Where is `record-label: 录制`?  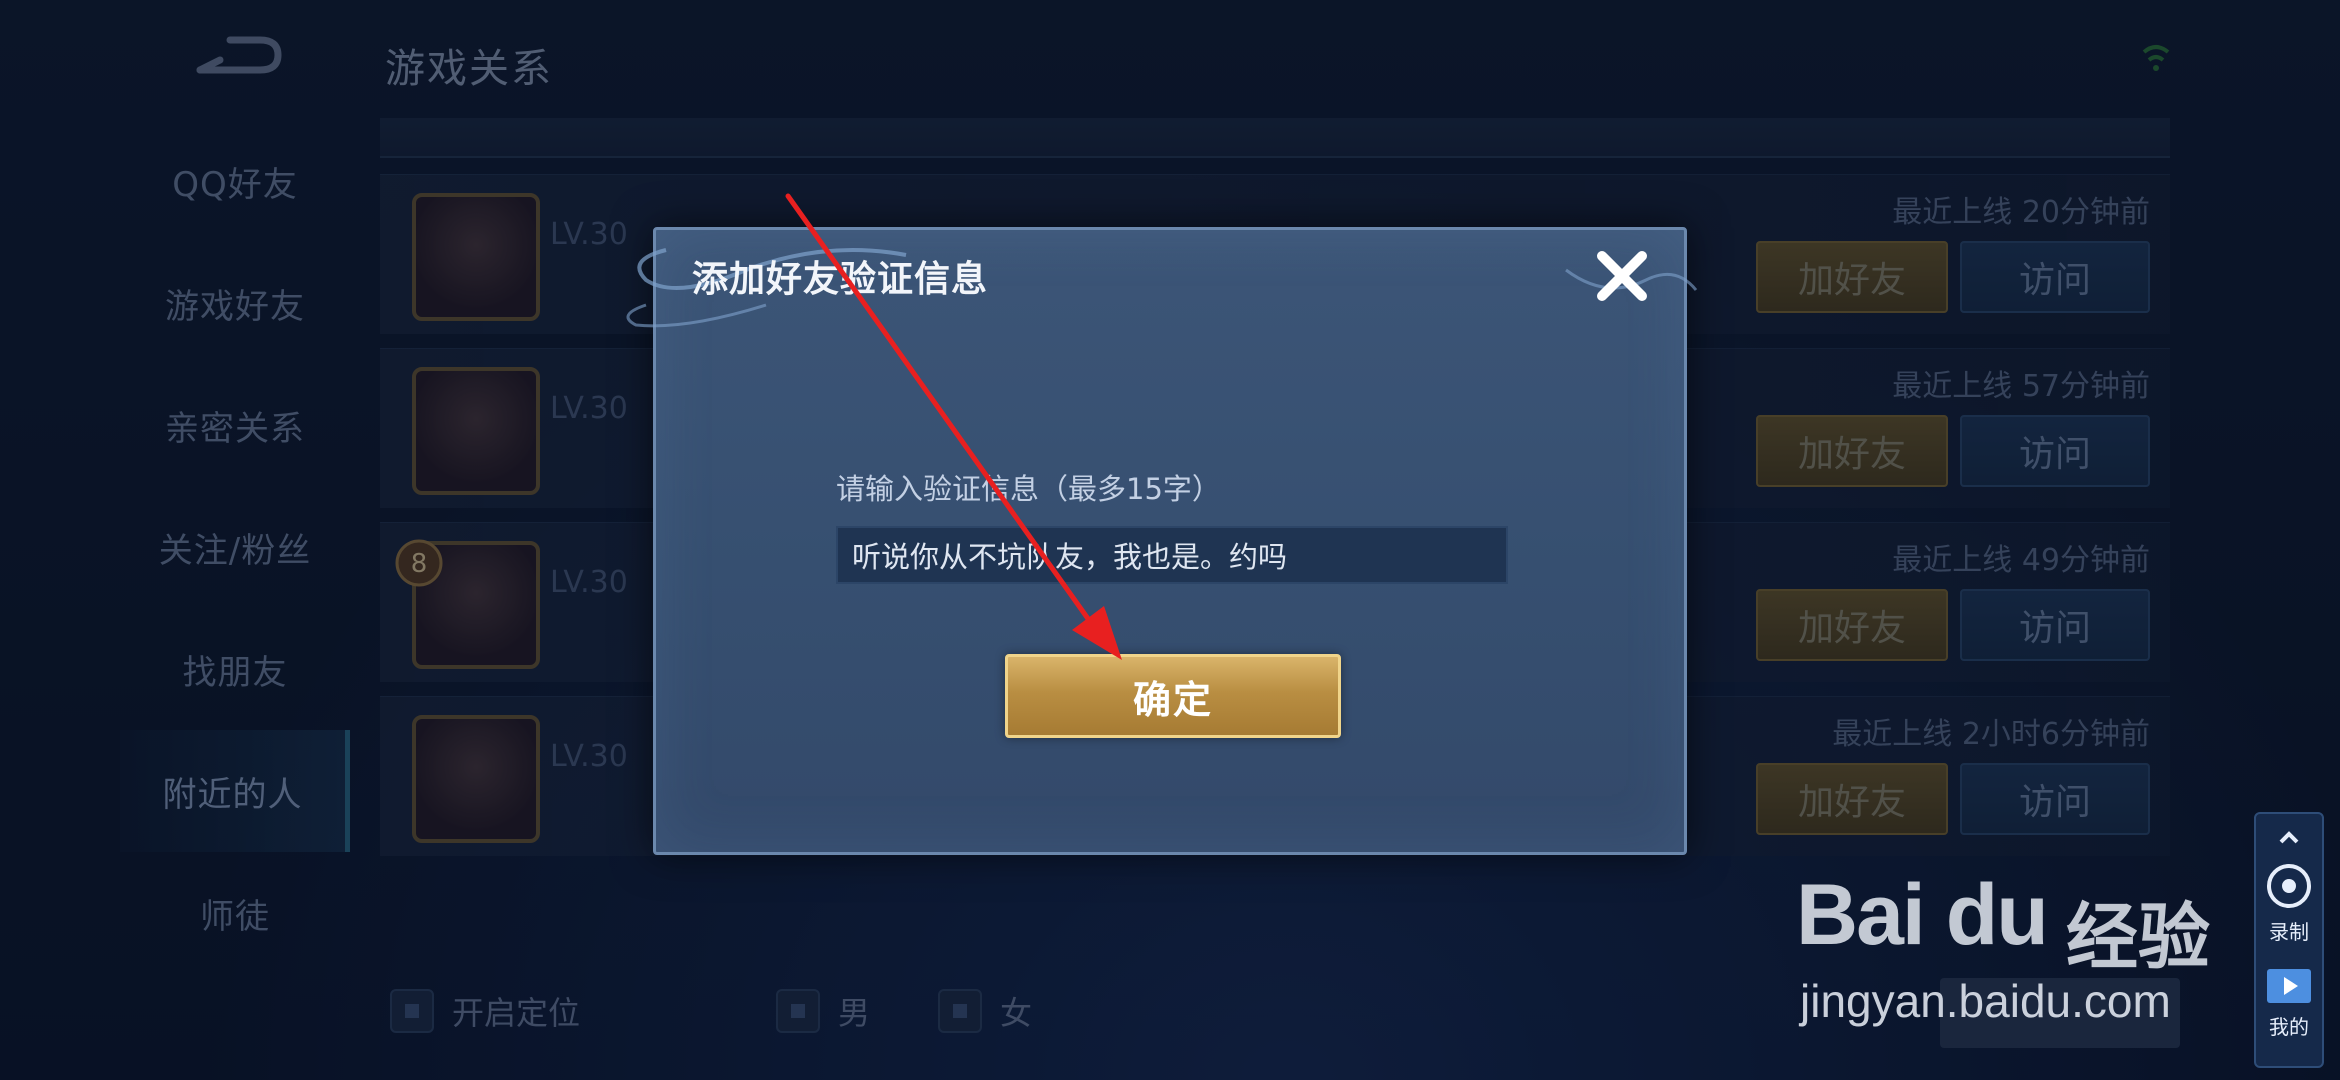 record-label: 录制 is located at coordinates (2289, 932).